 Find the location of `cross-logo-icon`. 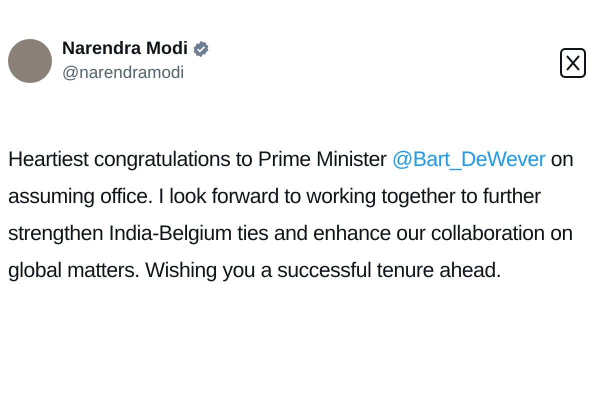

cross-logo-icon is located at coordinates (573, 63).